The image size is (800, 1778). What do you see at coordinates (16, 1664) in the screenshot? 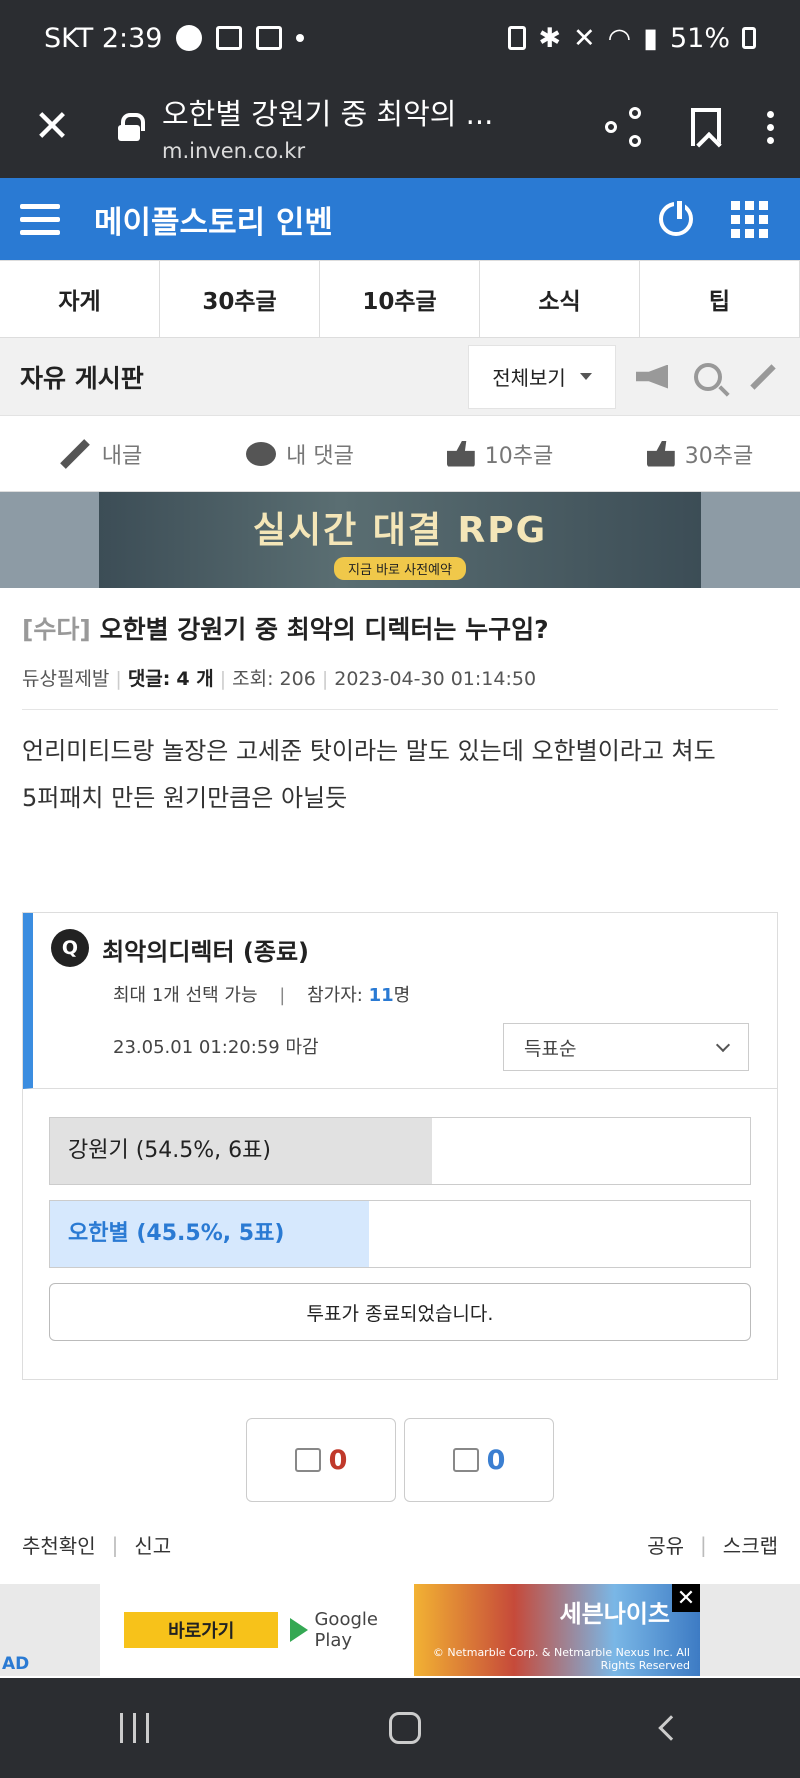
I see `ad-label: AD` at bounding box center [16, 1664].